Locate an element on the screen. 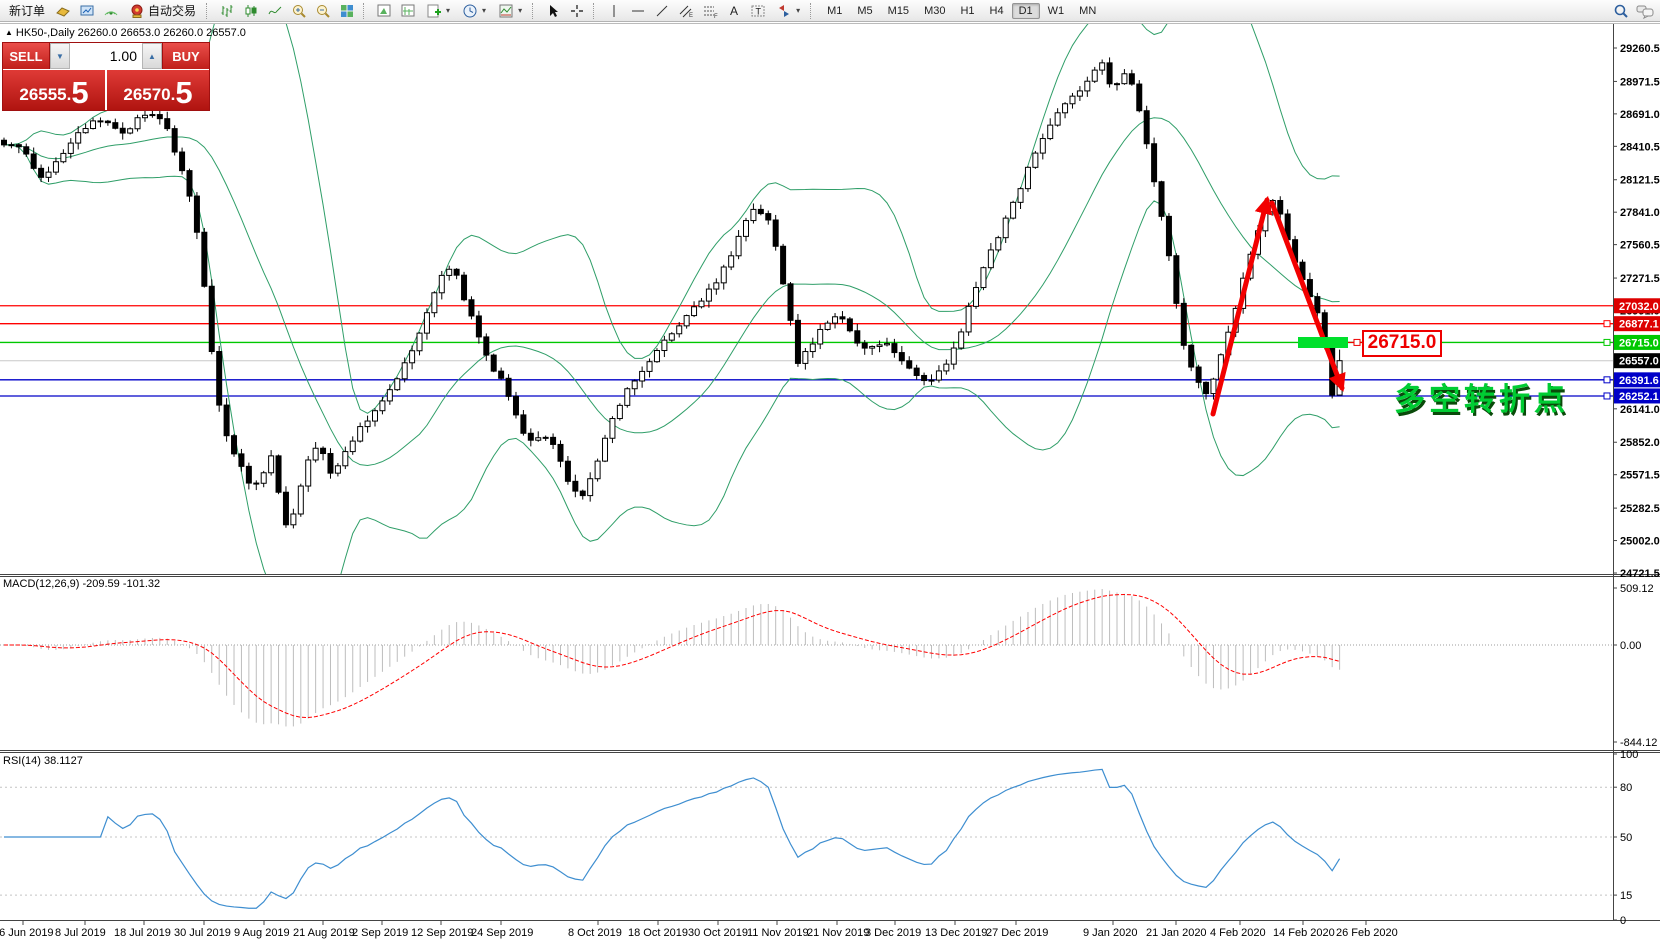 This screenshot has width=1660, height=945. add-indicator-button: ▾ is located at coordinates (438, 11).